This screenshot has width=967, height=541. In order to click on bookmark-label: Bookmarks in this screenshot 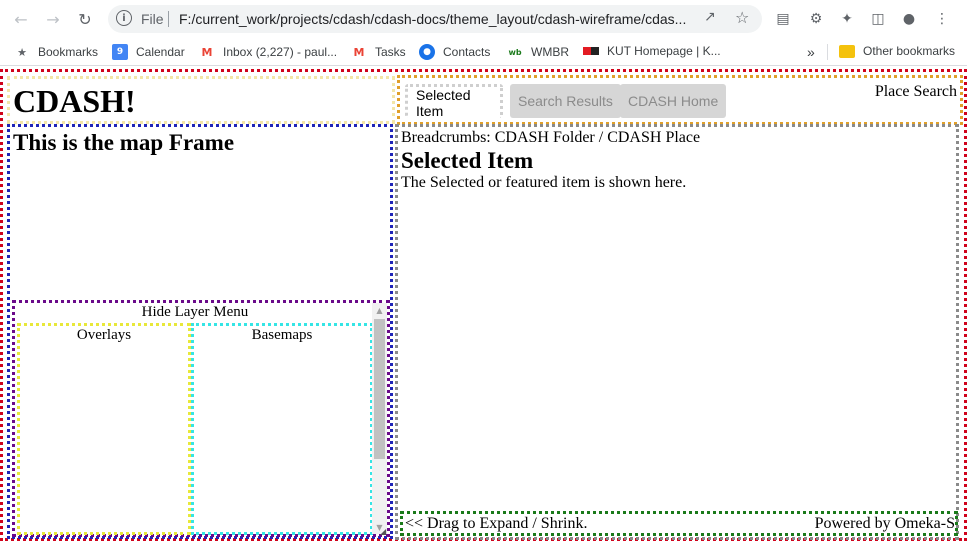, I will do `click(68, 52)`.